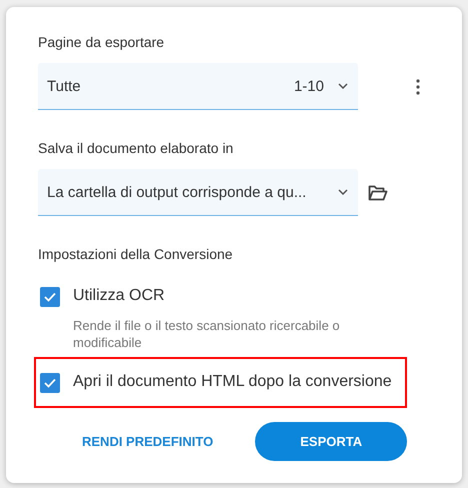 This screenshot has width=468, height=488. Describe the element at coordinates (378, 192) in the screenshot. I see `folder-icon` at that location.